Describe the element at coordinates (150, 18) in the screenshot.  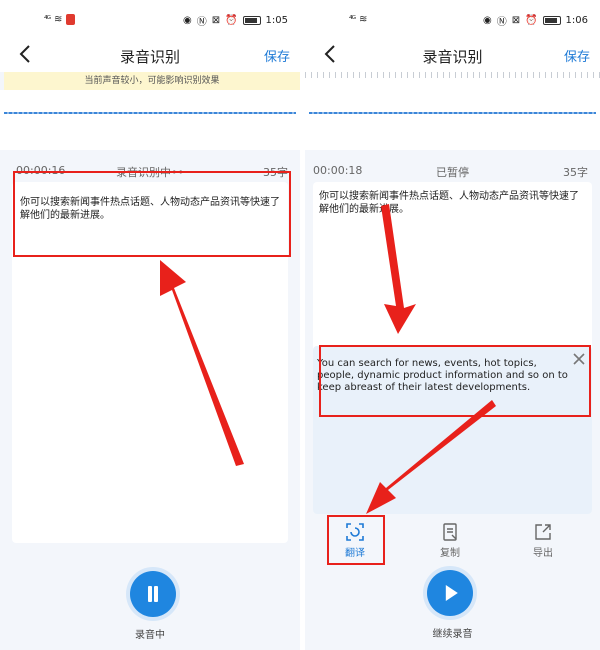
I see `status-bar: ⁴ᴳ ≋ ◉ Ⓝ ⊠ ⏰ 1:05` at that location.